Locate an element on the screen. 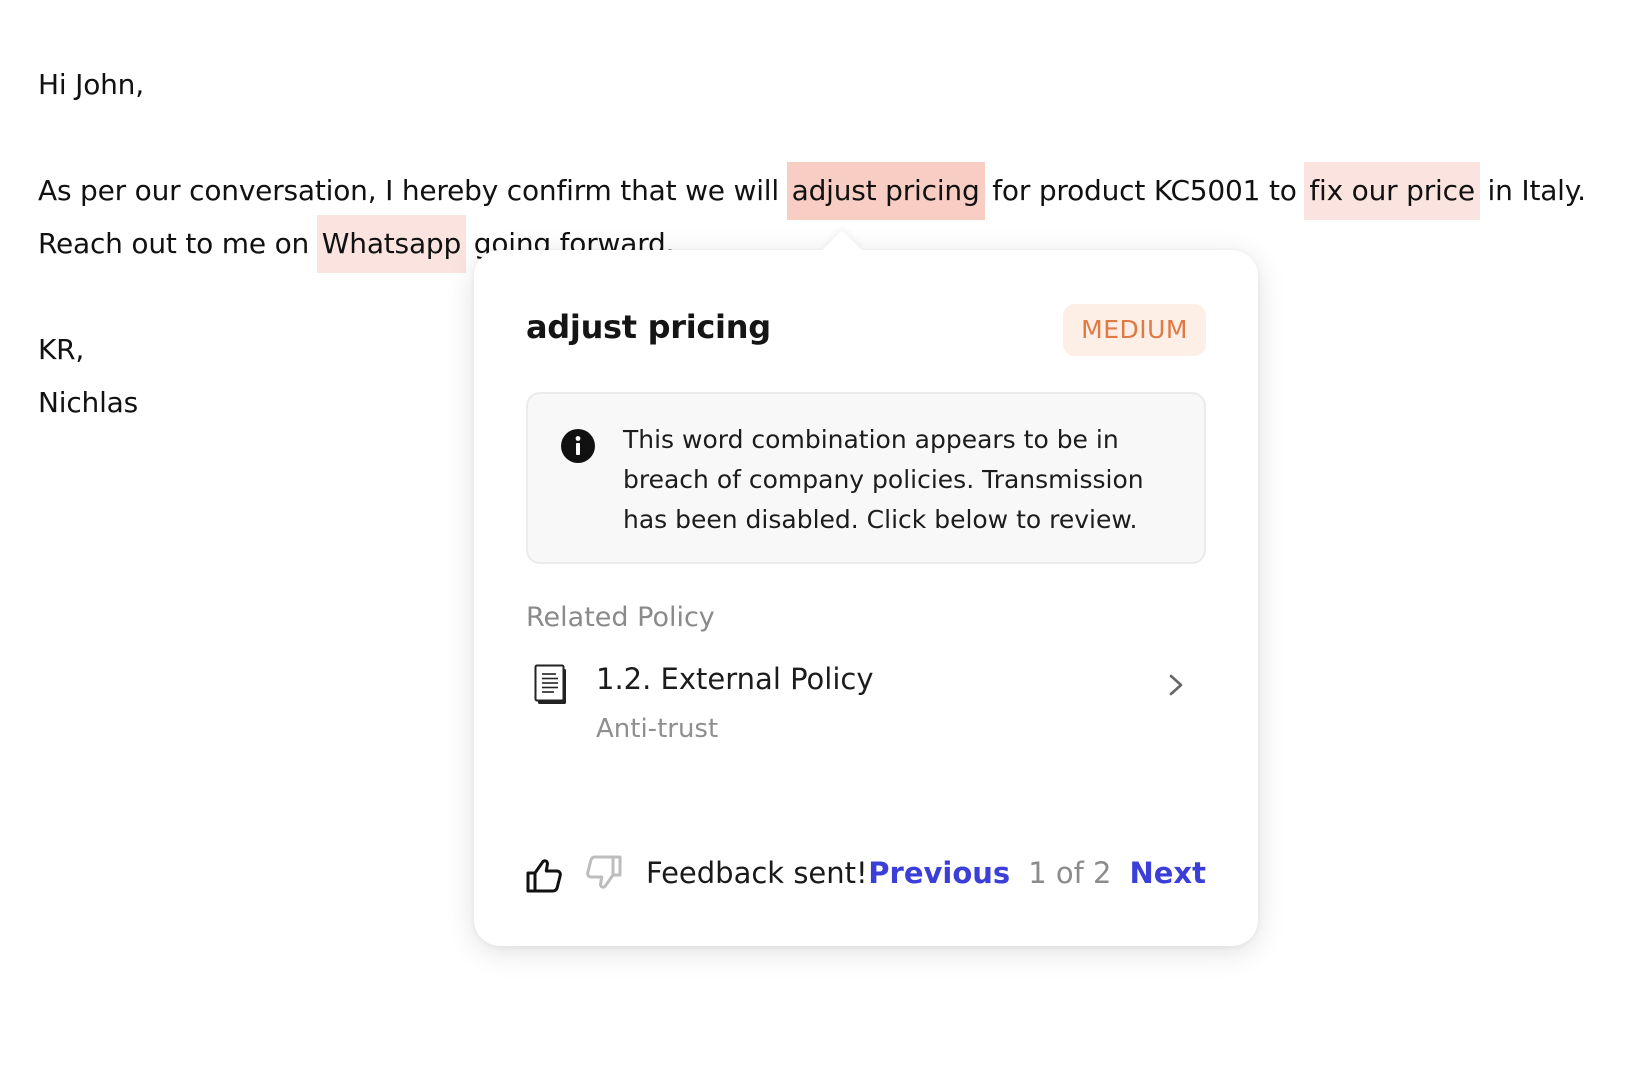 The image size is (1640, 1080). flagged-phrase-adjust-pricing: adjust pricing is located at coordinates (885, 191).